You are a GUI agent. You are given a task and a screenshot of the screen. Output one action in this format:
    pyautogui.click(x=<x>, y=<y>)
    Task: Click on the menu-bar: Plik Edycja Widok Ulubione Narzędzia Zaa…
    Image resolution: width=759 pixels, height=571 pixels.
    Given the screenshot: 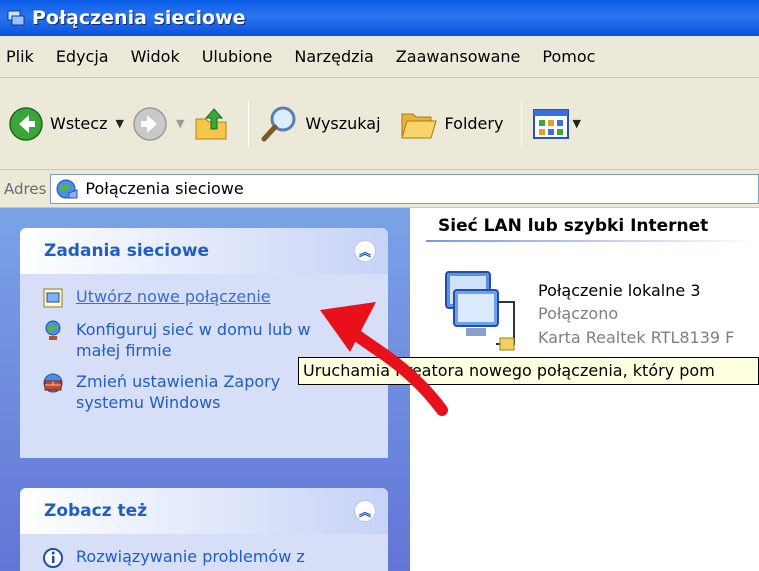 What is the action you would take?
    pyautogui.click(x=379, y=57)
    